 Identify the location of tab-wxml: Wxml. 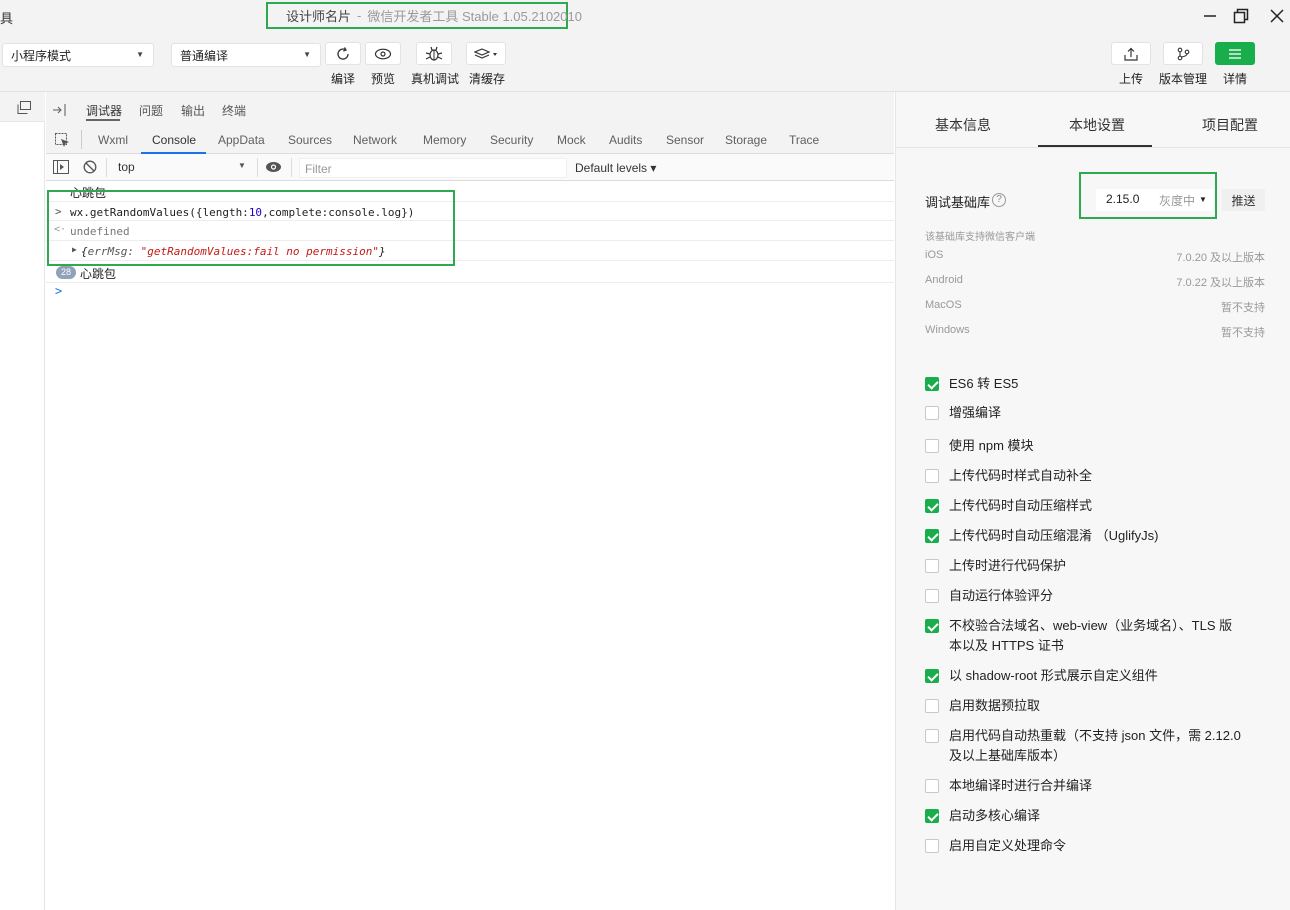
(113, 140).